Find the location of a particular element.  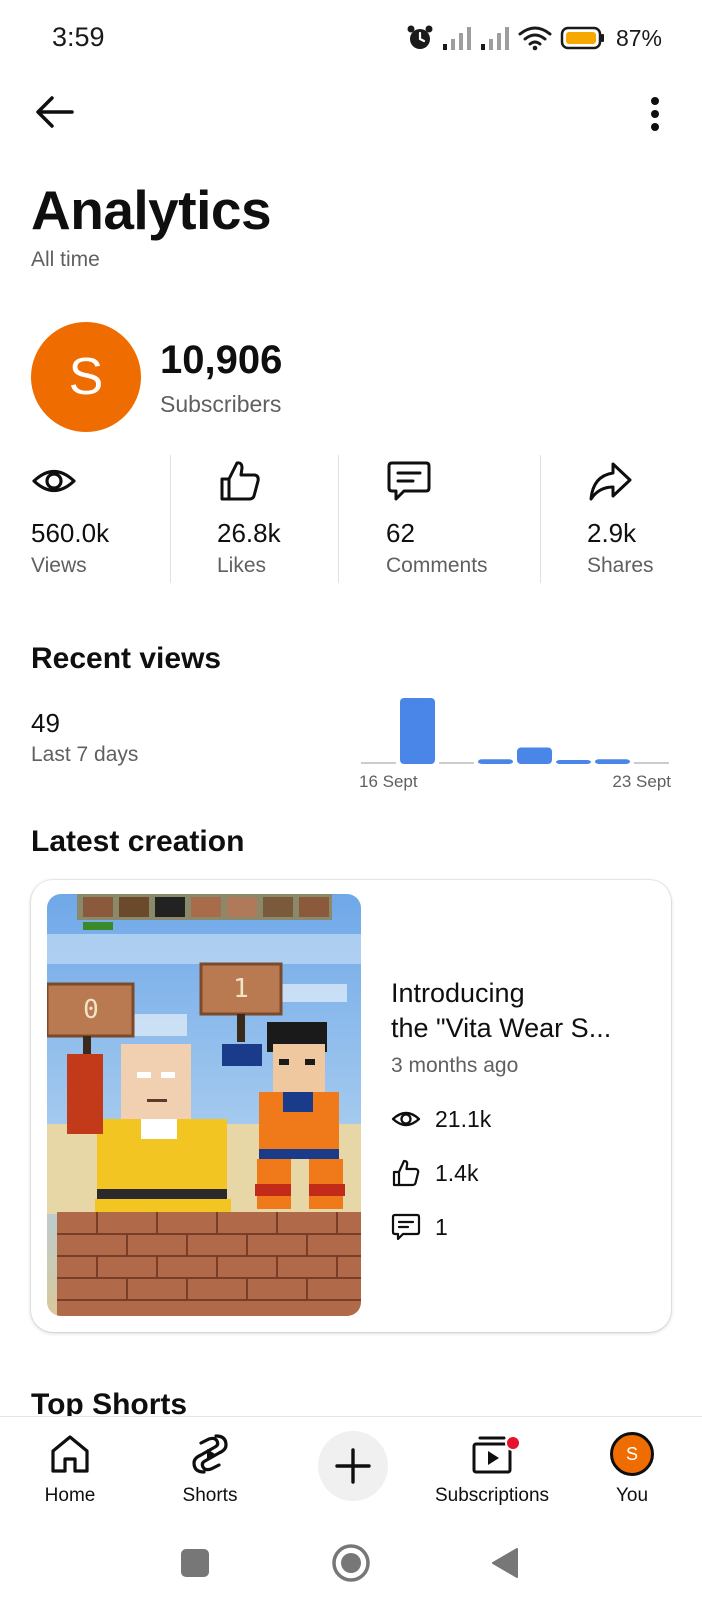

nav-home: Home is located at coordinates (70, 1472).